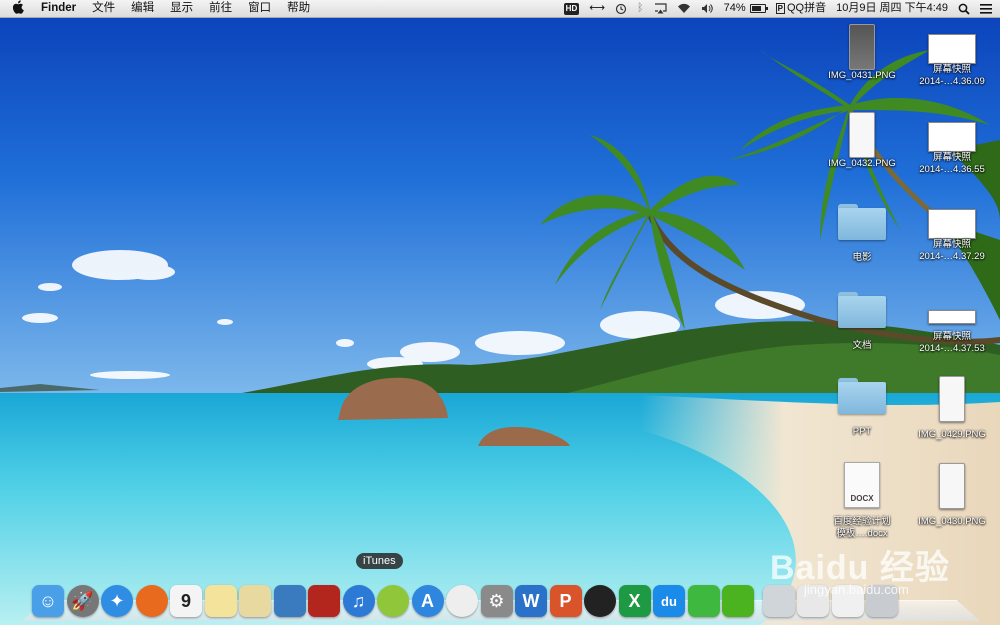 This screenshot has height=625, width=1000. I want to click on desktop-icon-sublabel: 模板….docx, so click(862, 533).